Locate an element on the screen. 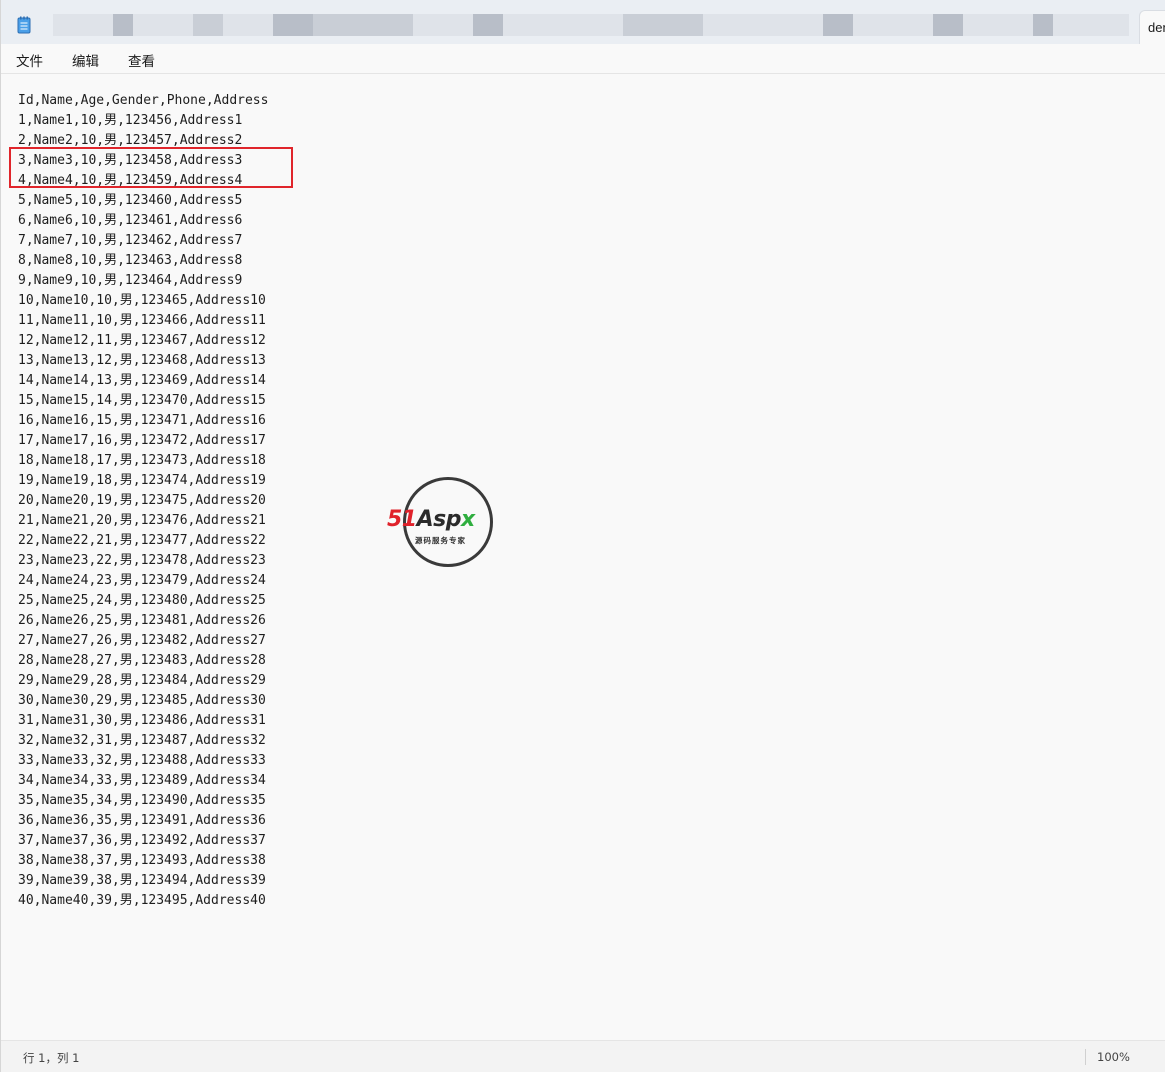 Image resolution: width=1165 pixels, height=1072 pixels. header-highlight-box is located at coordinates (151, 167).